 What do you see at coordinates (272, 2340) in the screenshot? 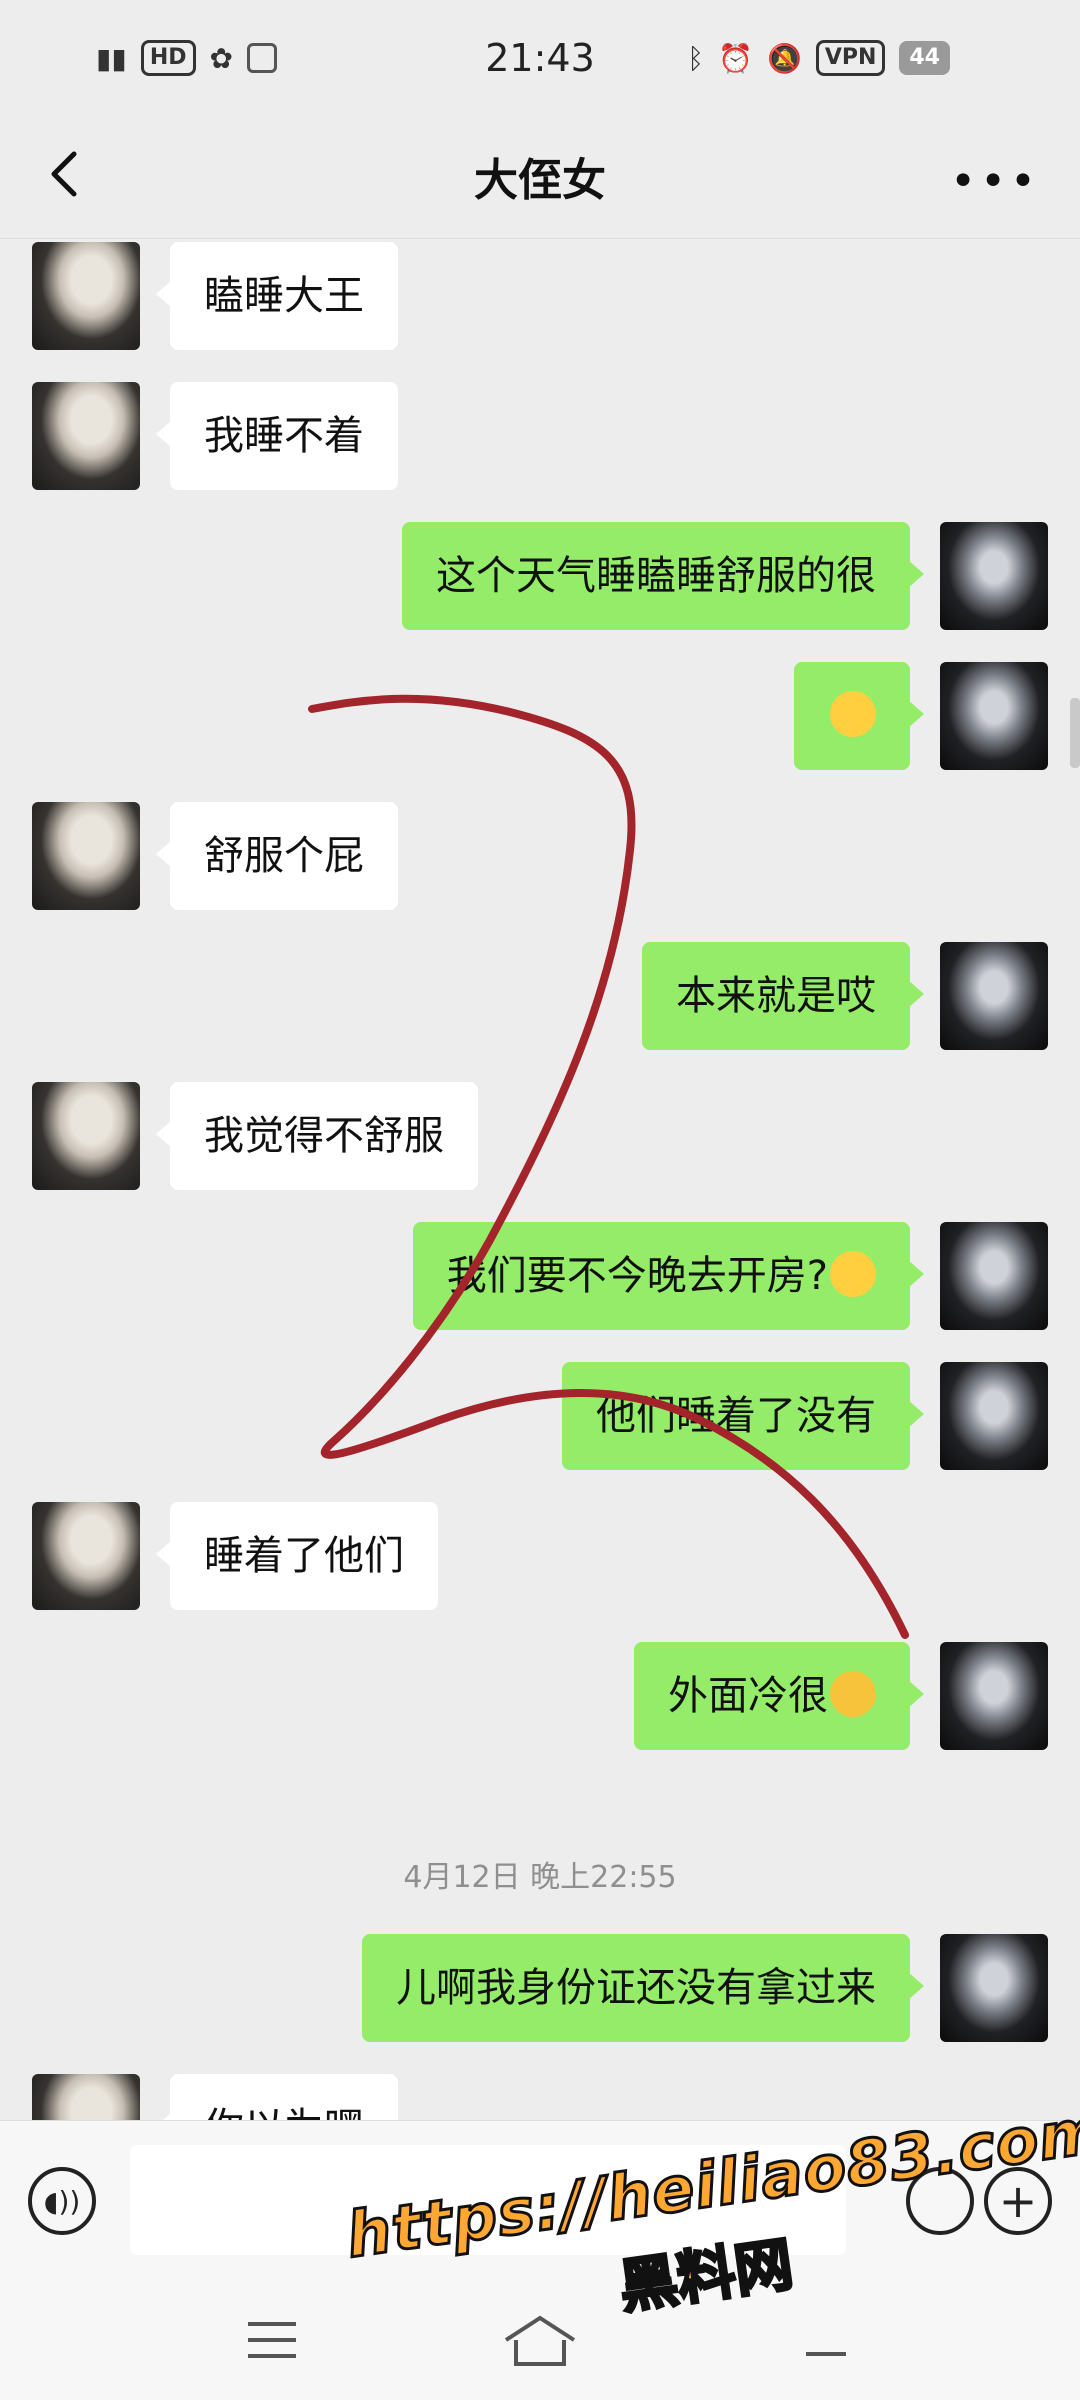
I see `menu-icon` at bounding box center [272, 2340].